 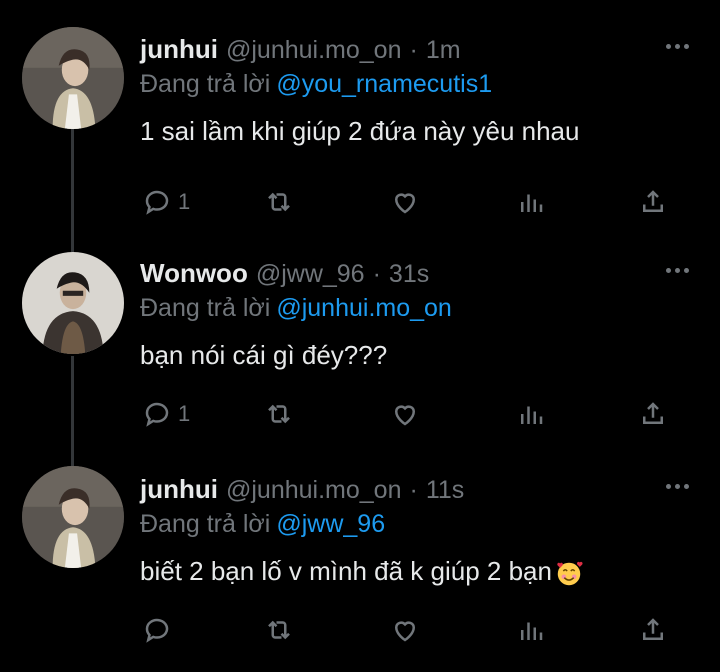 I want to click on mention-link: @jww_96, so click(x=330, y=524).